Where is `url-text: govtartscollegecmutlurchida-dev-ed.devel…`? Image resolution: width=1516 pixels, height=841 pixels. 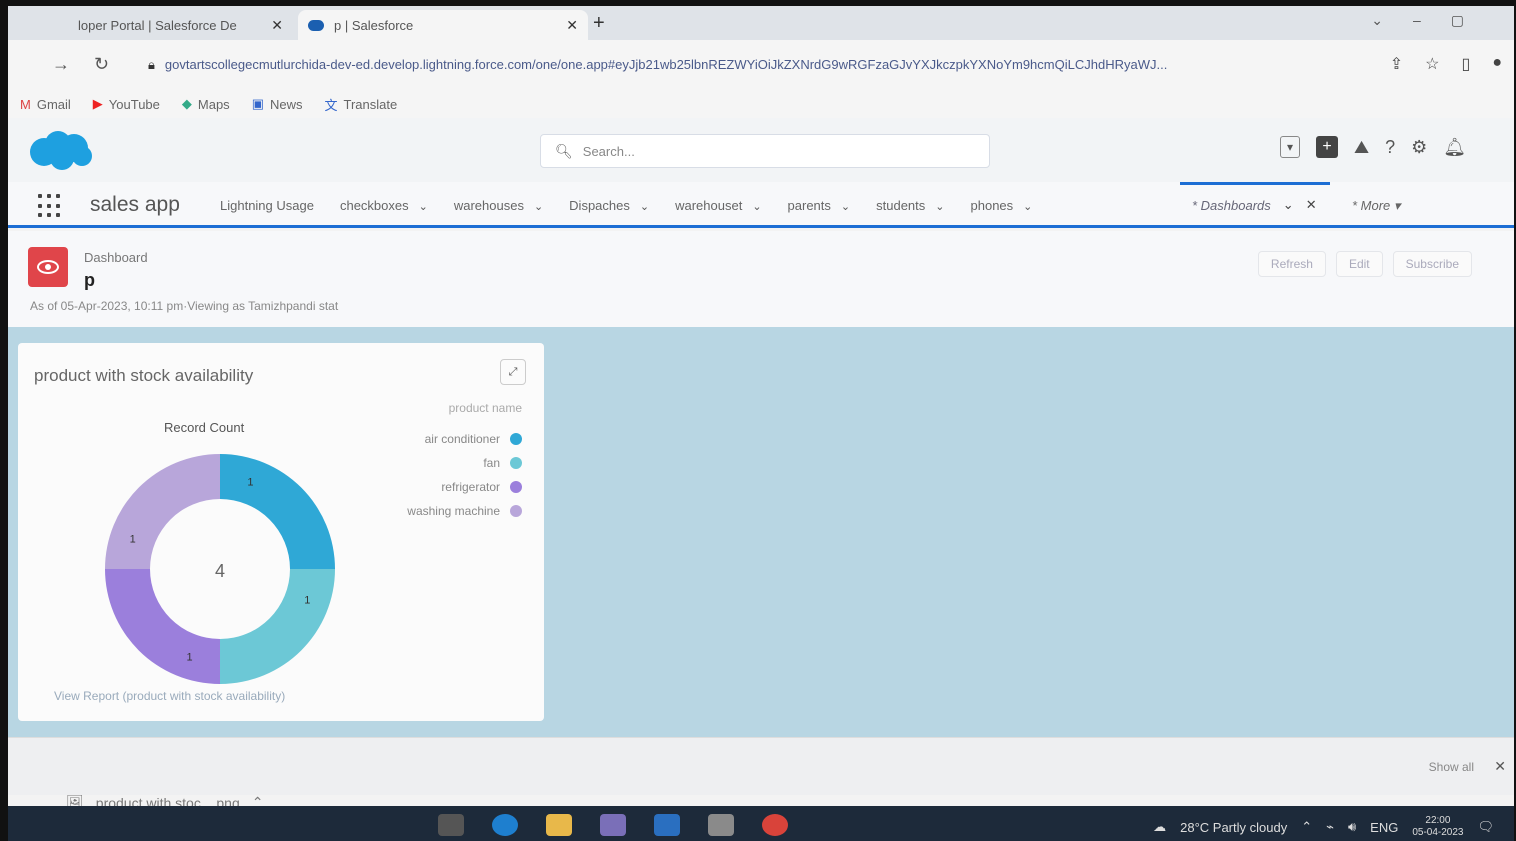 url-text: govtartscollegecmutlurchida-dev-ed.devel… is located at coordinates (666, 64).